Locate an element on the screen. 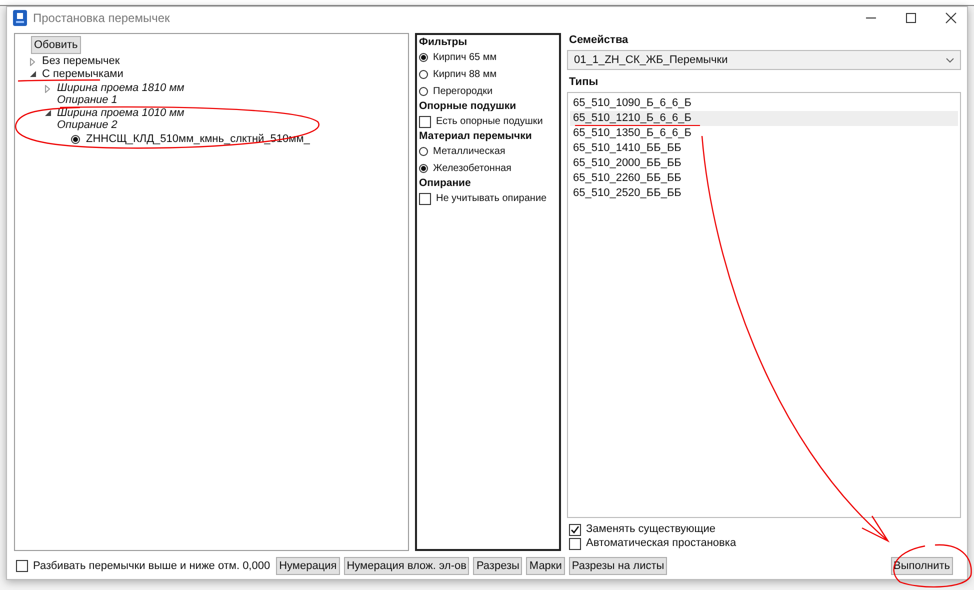 The height and width of the screenshot is (590, 974). list-item: 65_510_2520_ББ_ББ is located at coordinates (764, 193).